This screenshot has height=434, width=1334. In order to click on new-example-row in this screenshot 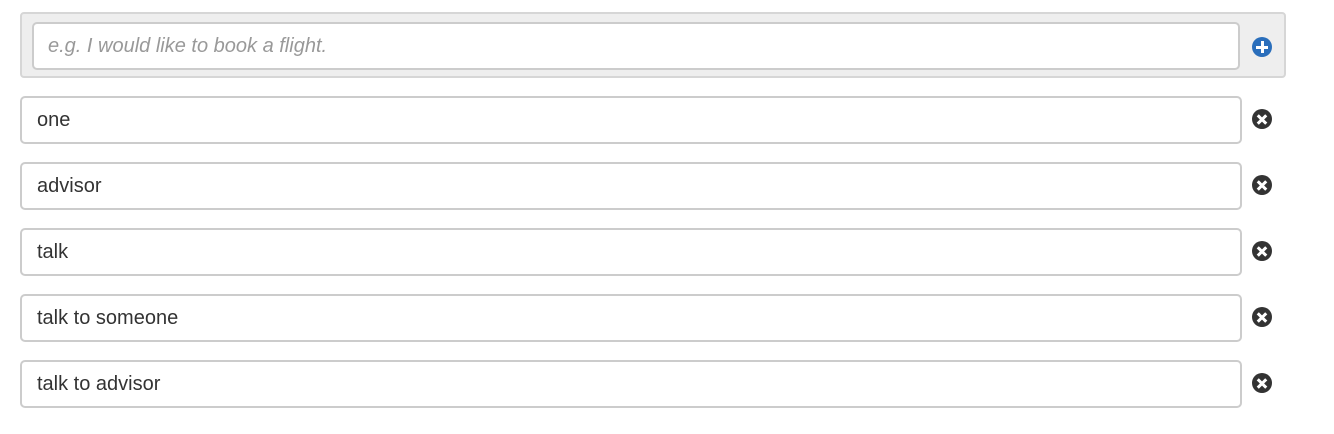, I will do `click(653, 45)`.